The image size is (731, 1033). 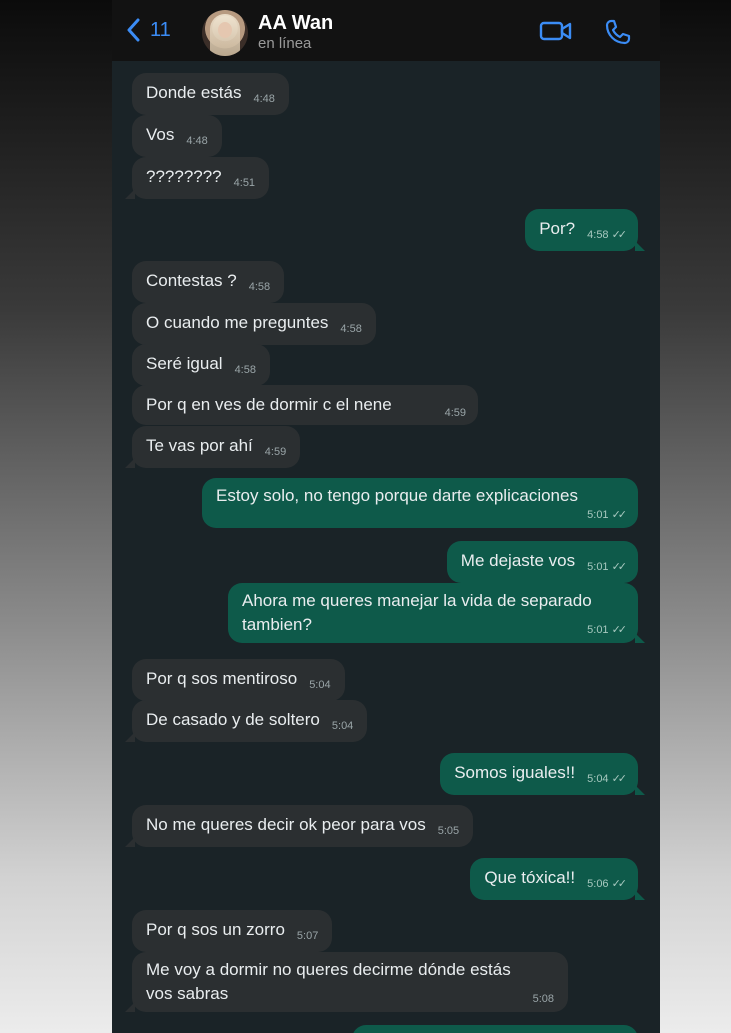 I want to click on message-time: 4:58 ✓✓, so click(x=607, y=235).